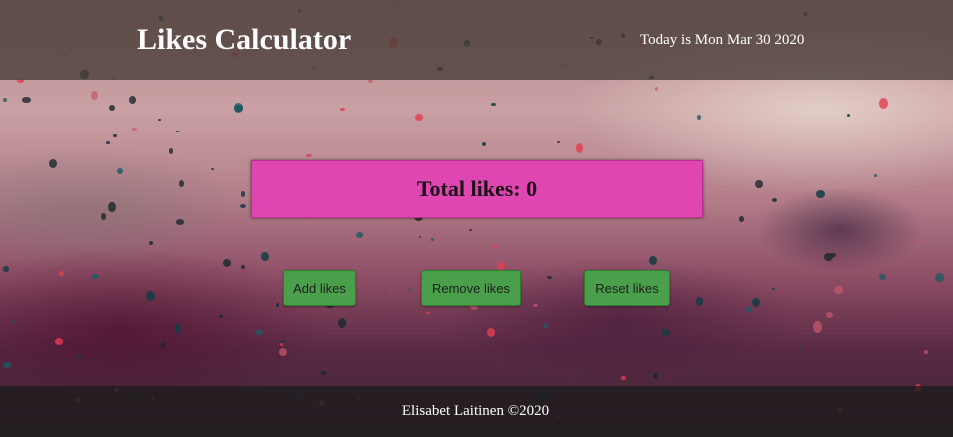 The image size is (953, 437). Describe the element at coordinates (319, 288) in the screenshot. I see `add-likes-button: Add likes` at that location.